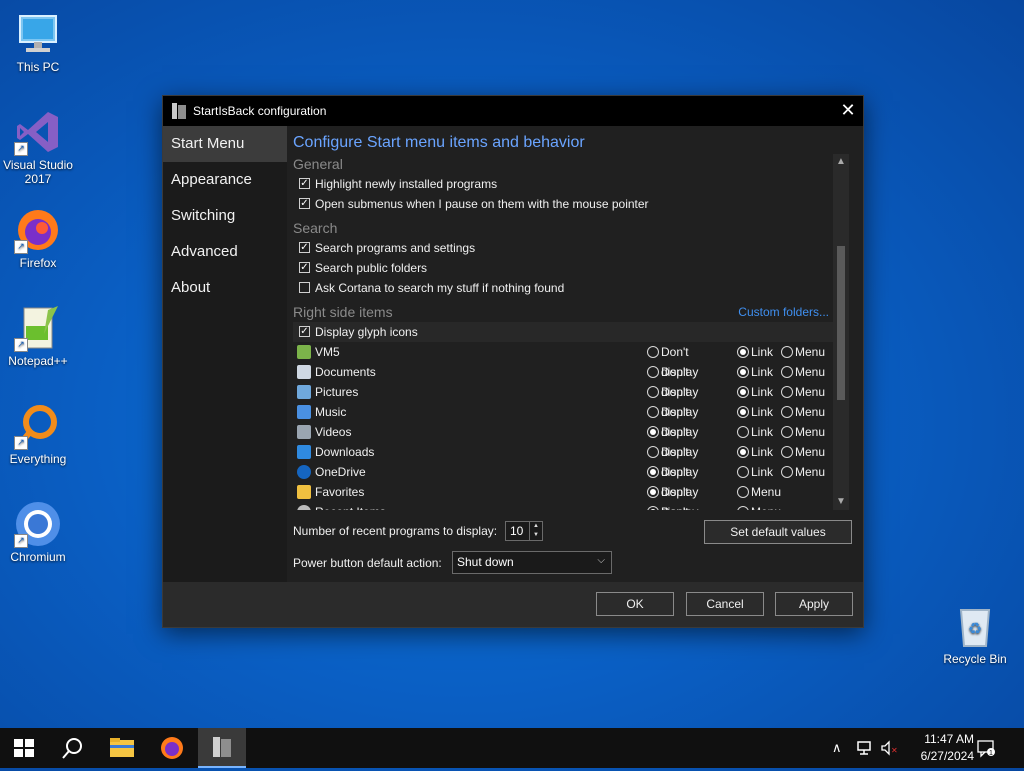 Image resolution: width=1024 pixels, height=771 pixels. What do you see at coordinates (725, 604) in the screenshot?
I see `cancel-button: Cancel` at bounding box center [725, 604].